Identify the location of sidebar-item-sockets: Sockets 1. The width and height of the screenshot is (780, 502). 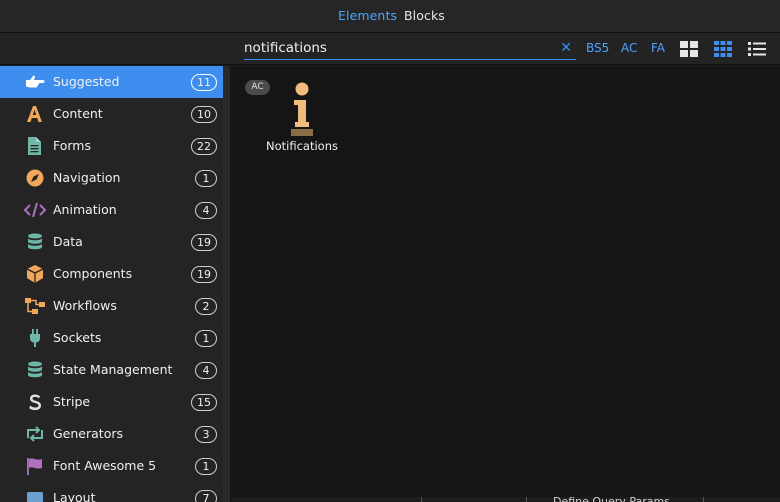
(112, 338).